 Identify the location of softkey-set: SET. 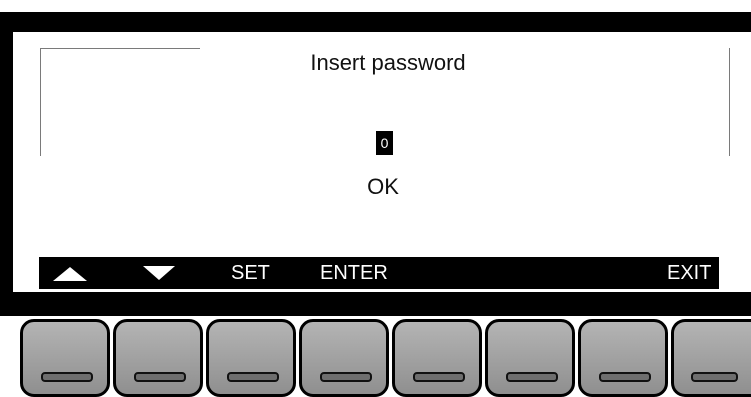
(250, 273).